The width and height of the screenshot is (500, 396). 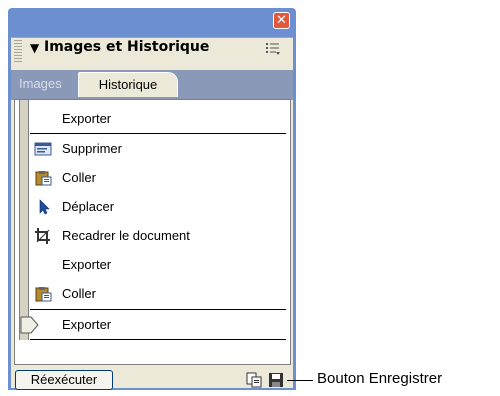 I want to click on replay-button: Réexécuter, so click(x=64, y=380).